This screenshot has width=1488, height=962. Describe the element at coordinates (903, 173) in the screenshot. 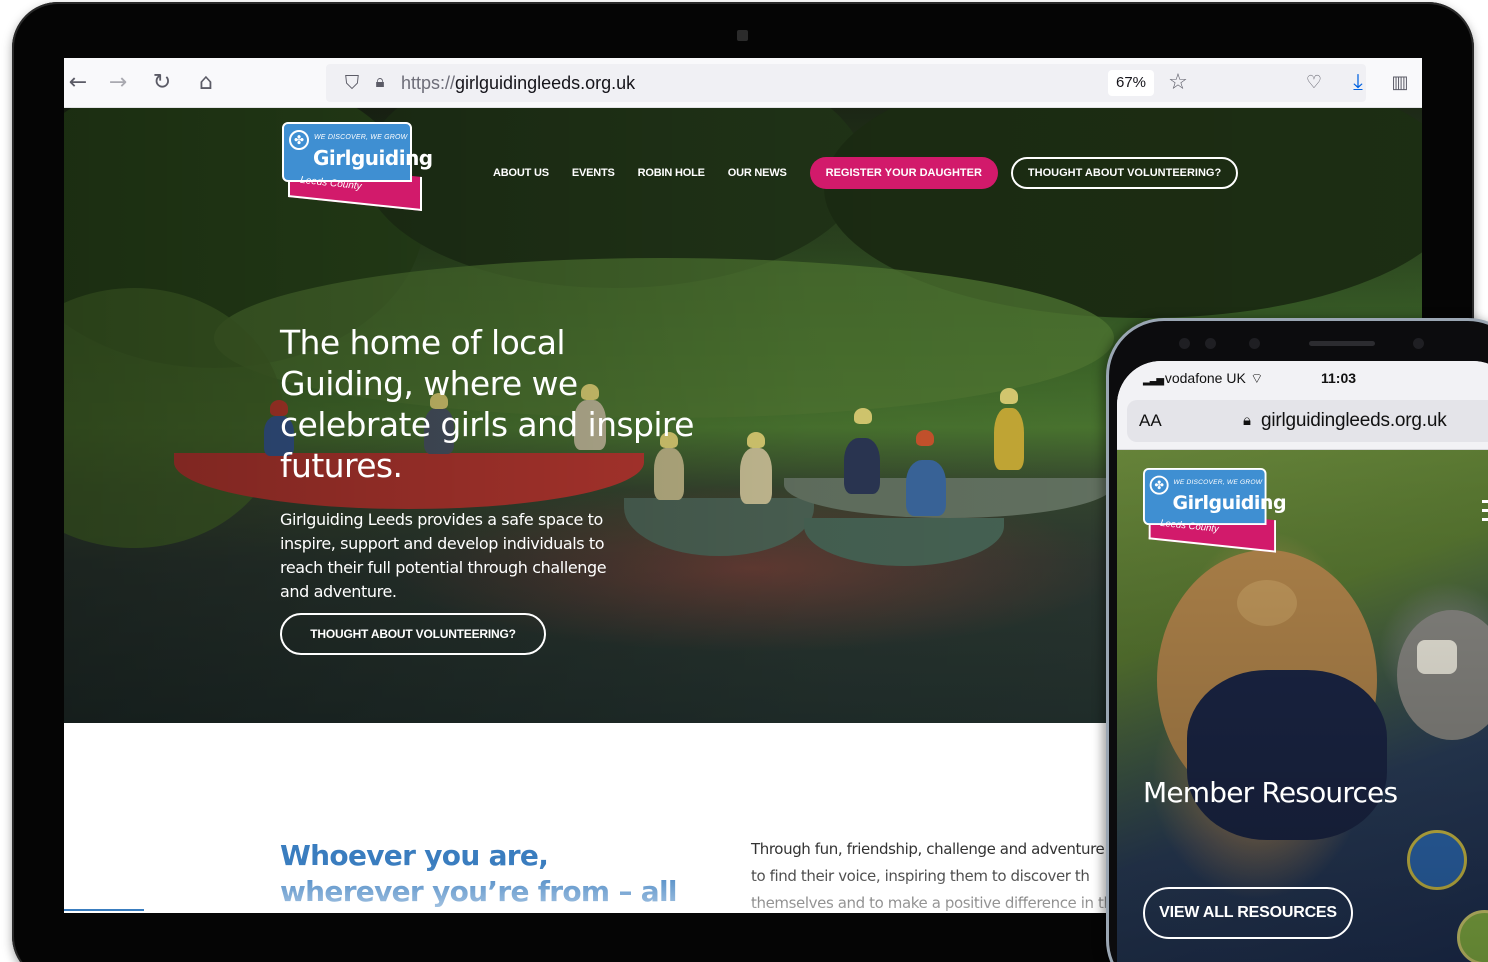

I see `register-daughter-button: REGISTER YOUR DAUGHTER` at that location.